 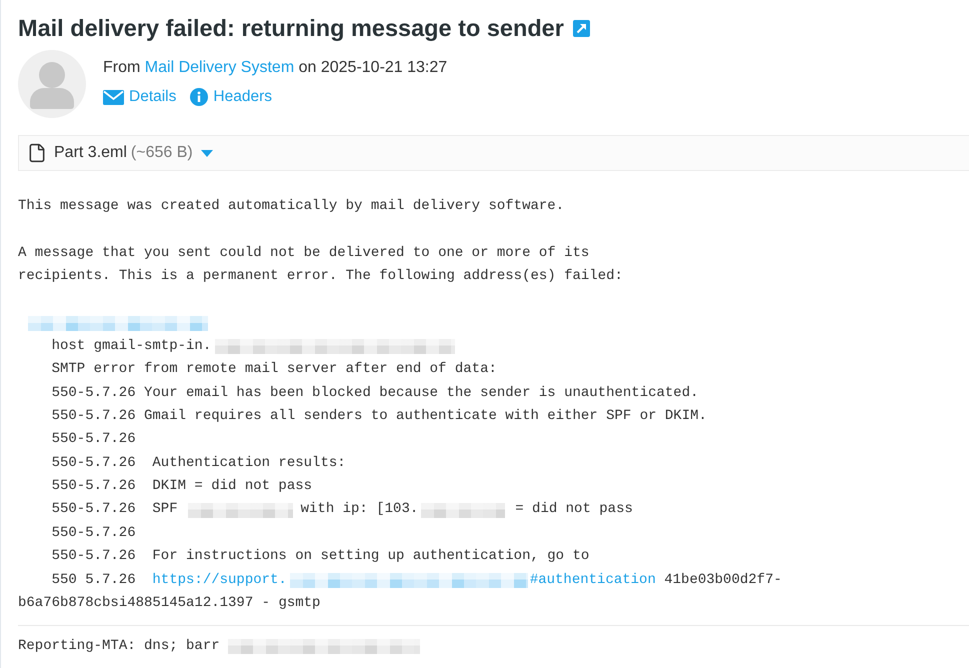 I want to click on body-text: b6a76b878cbsi4885145a12.1397 - gsmtp, so click(x=169, y=603).